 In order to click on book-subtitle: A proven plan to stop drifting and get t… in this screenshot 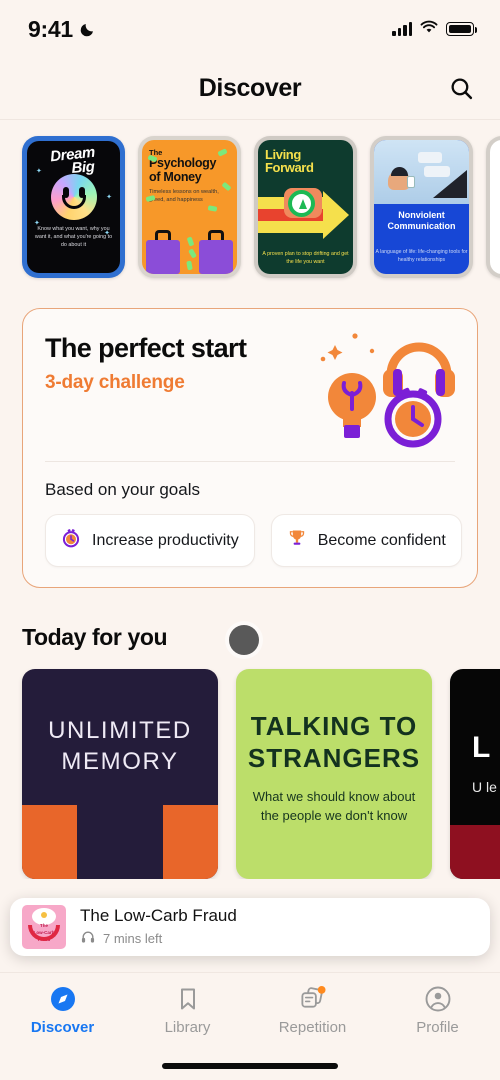, I will do `click(305, 258)`.